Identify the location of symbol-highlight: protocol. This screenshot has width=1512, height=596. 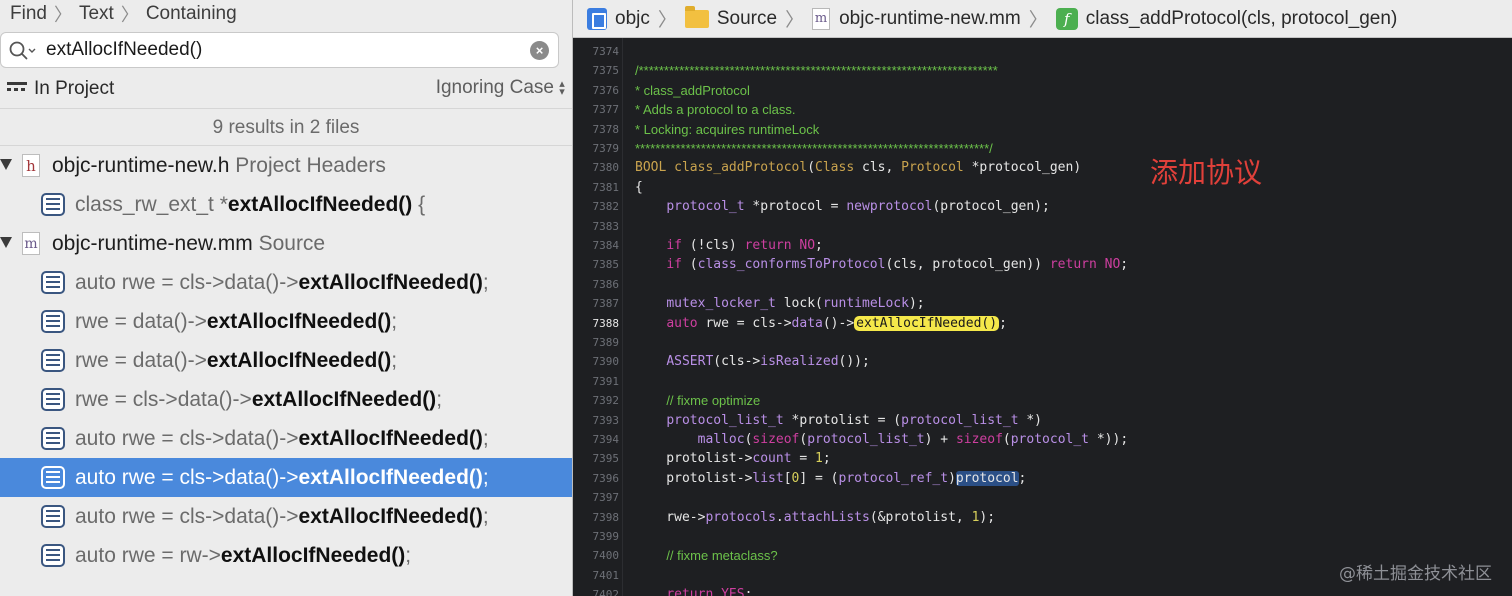
(987, 478).